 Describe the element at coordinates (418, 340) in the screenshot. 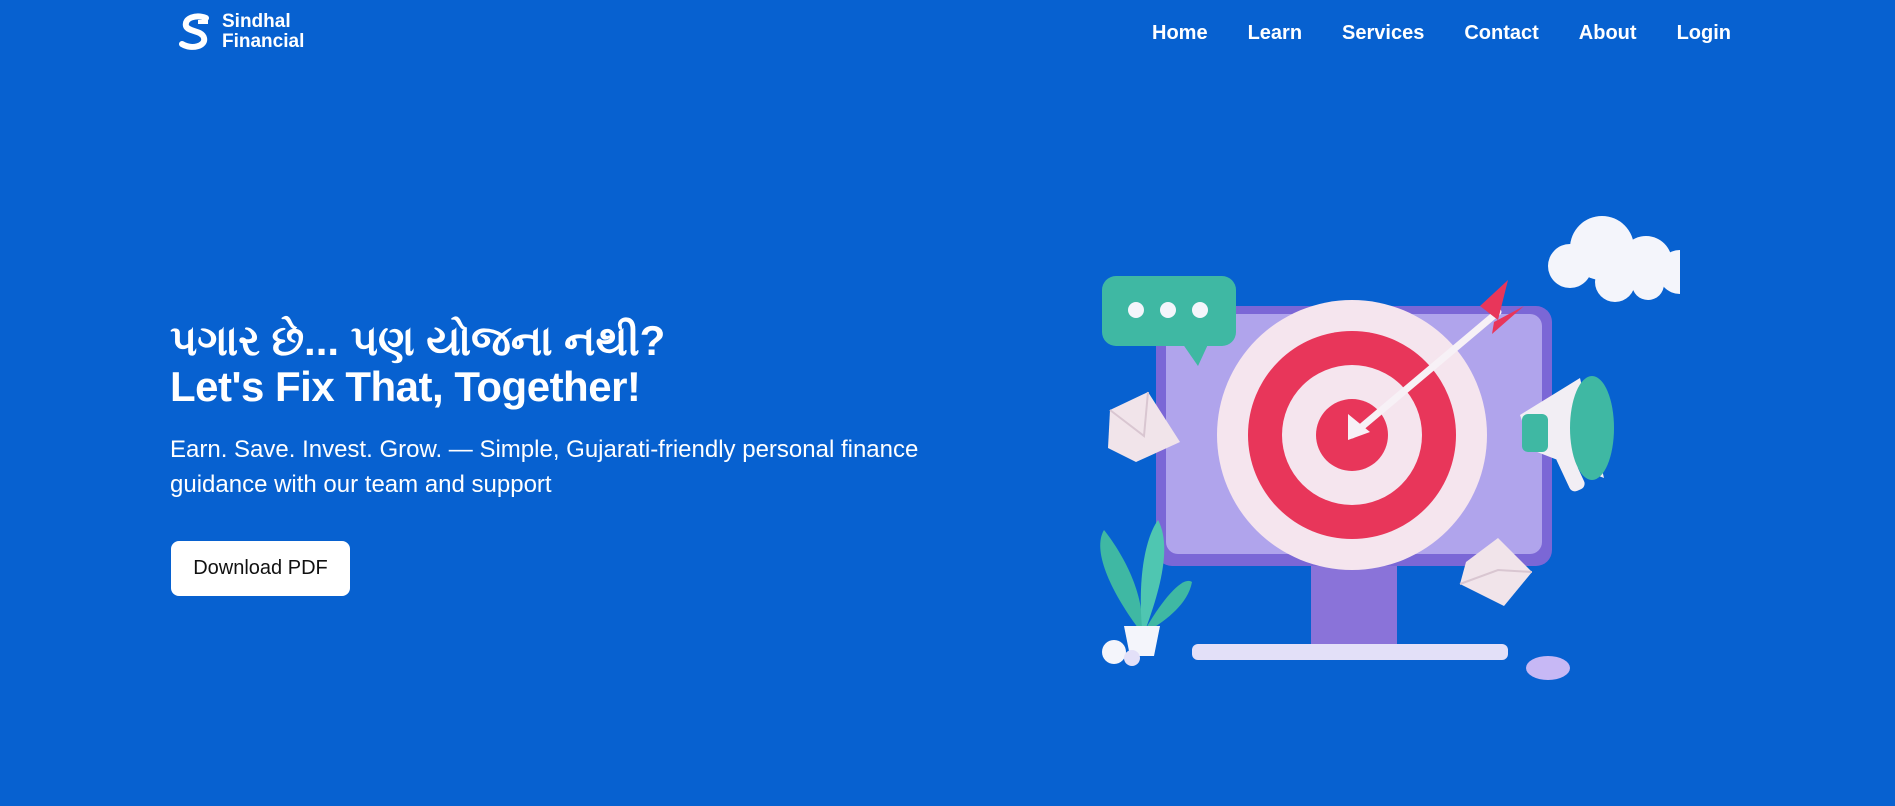

I see `hero-title-gujarati: પગાર છે... પણ યોજના નથી?` at that location.